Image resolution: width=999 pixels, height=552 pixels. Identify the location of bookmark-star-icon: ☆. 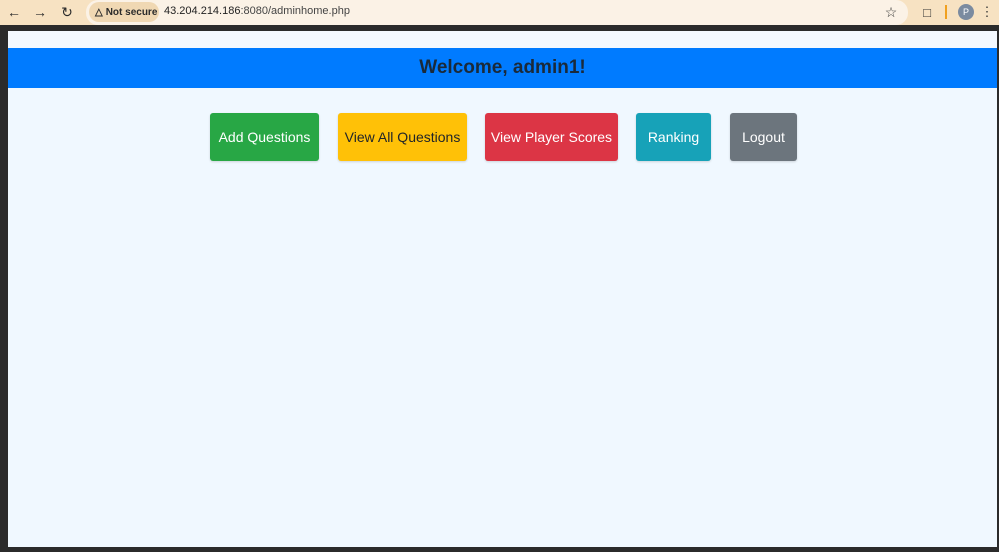
(891, 12).